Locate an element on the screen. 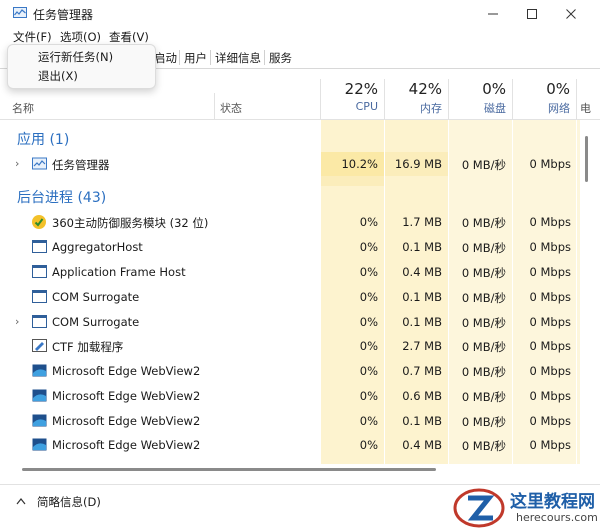  menu-view: 查看(V) is located at coordinates (129, 37).